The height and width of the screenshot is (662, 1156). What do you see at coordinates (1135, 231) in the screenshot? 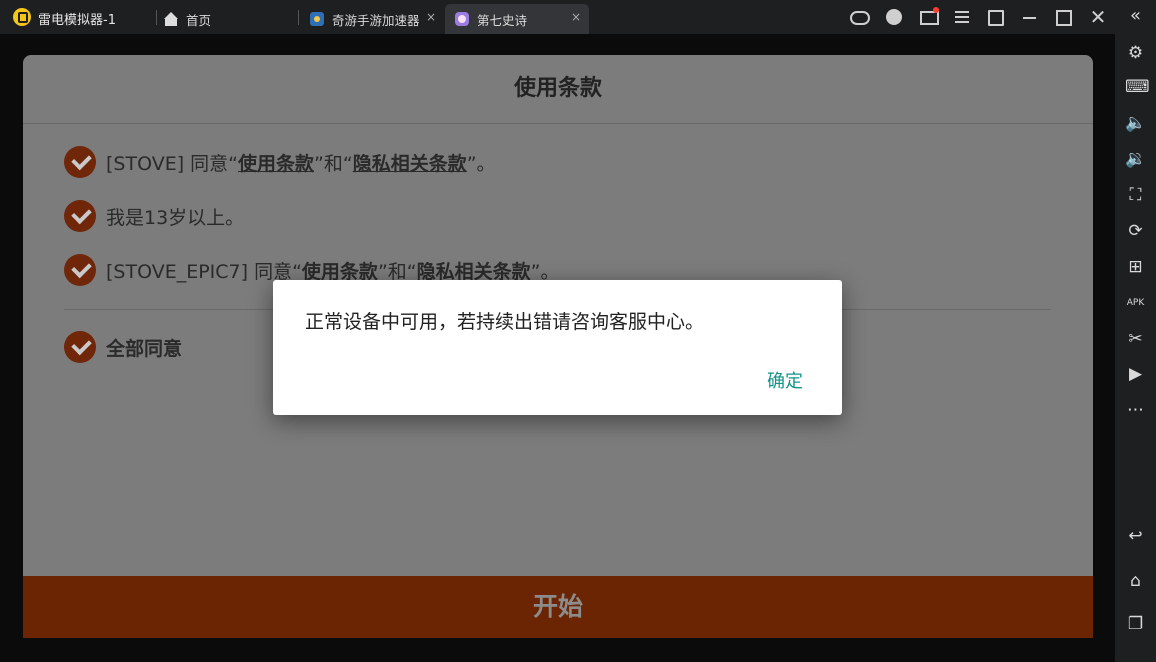
I see `record-icon: ⟳` at bounding box center [1135, 231].